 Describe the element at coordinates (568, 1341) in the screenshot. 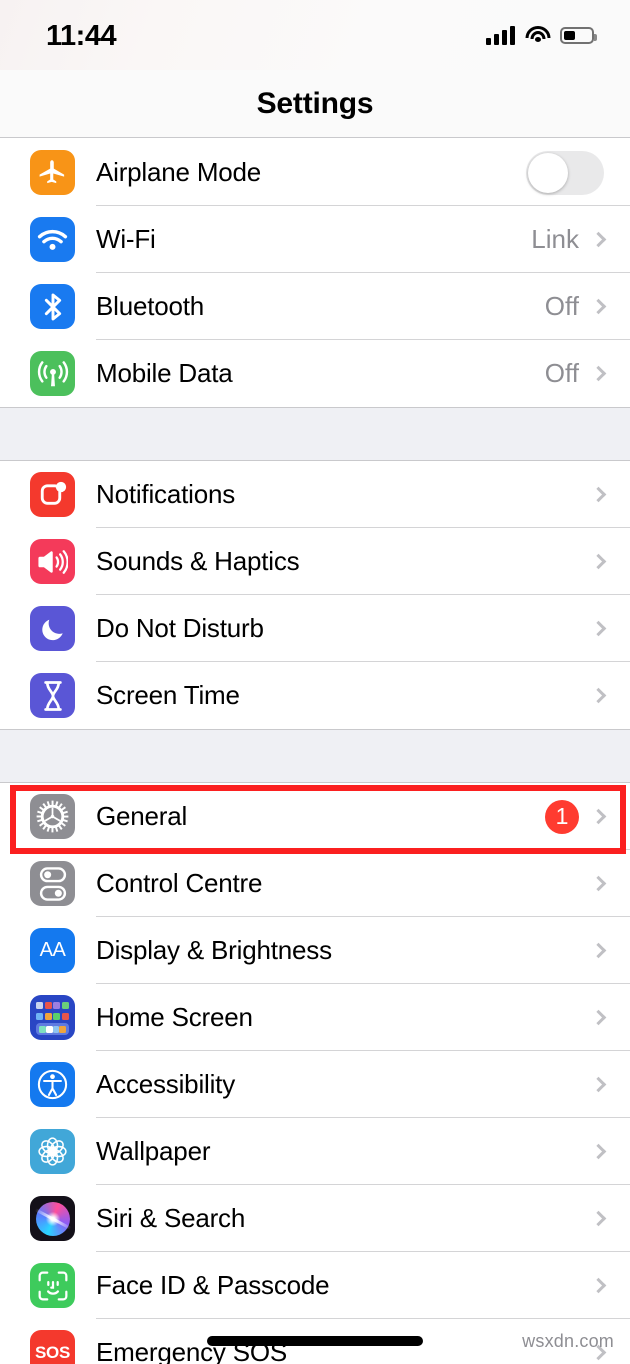

I see `watermark: wsxdn.com` at that location.